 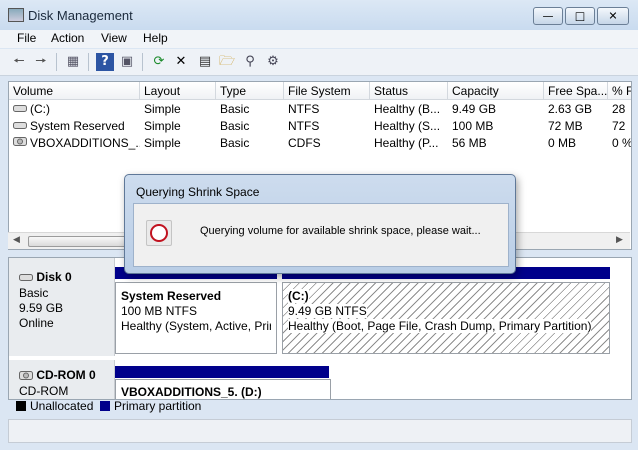 I want to click on unallocated-swatch, so click(x=21, y=406).